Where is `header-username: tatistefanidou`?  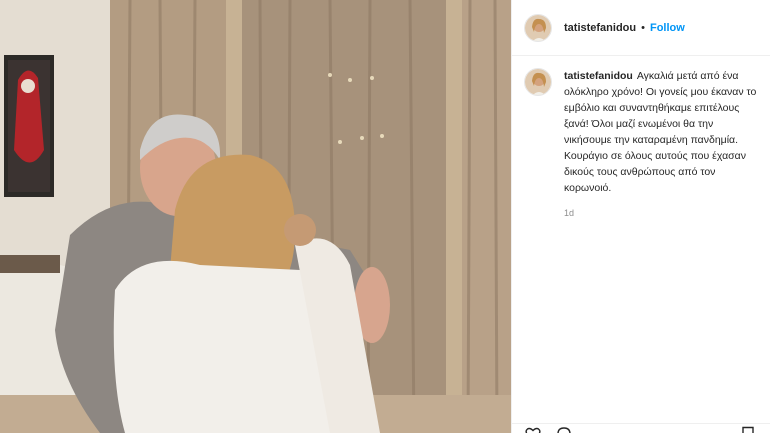 header-username: tatistefanidou is located at coordinates (600, 28).